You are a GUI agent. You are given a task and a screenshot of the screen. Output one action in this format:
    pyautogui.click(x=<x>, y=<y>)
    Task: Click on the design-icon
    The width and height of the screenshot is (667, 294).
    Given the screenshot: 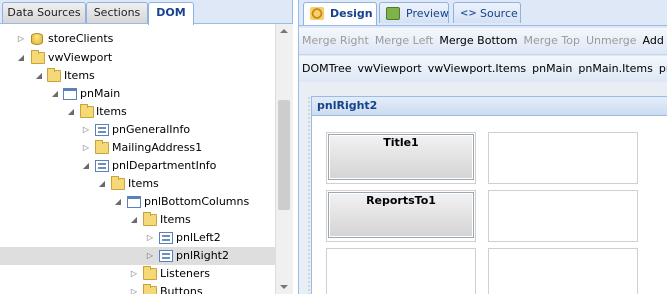 What is the action you would take?
    pyautogui.click(x=317, y=13)
    